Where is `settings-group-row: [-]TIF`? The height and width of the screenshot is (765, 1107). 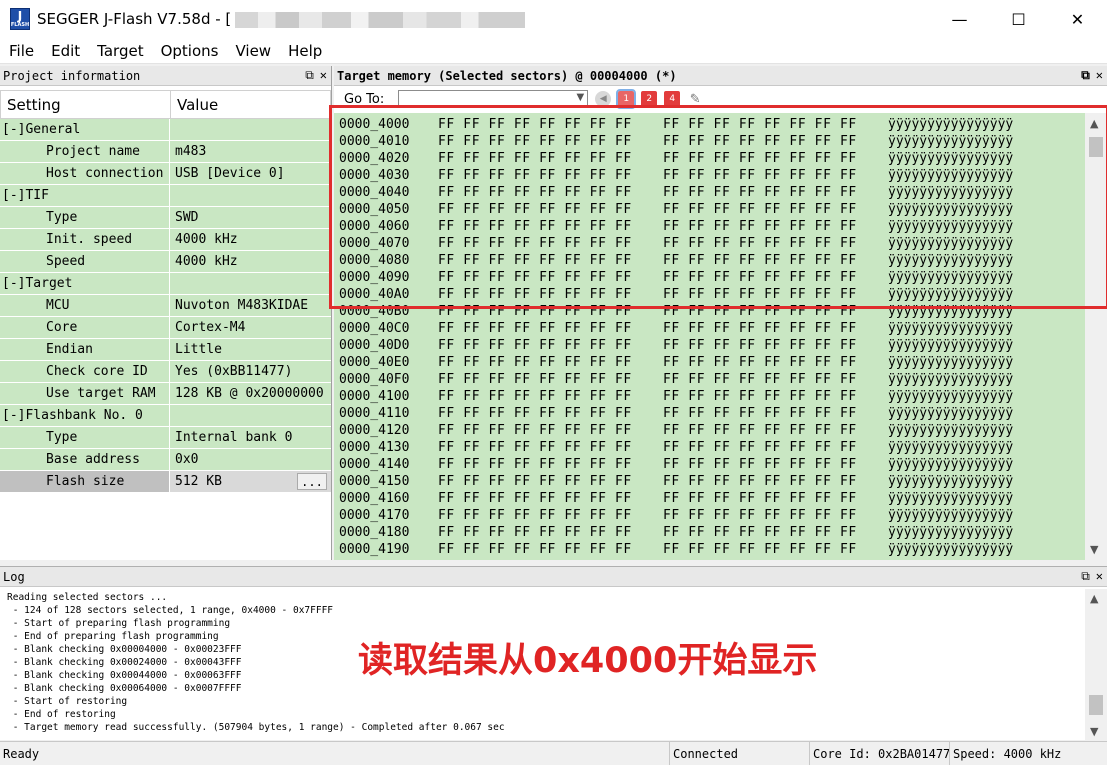
settings-group-row: [-]TIF is located at coordinates (165, 196).